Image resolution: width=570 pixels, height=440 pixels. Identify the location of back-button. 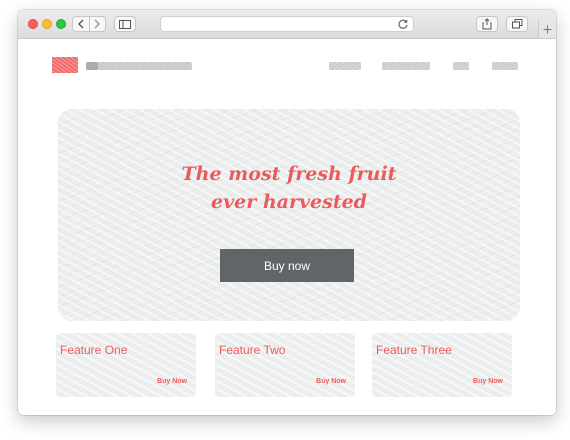
(81, 24).